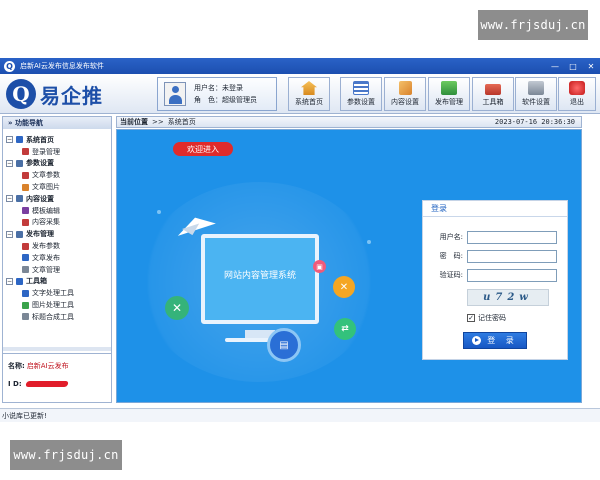 Image resolution: width=600 pixels, height=480 pixels. I want to click on nav-group-12: − 工具箱, so click(58, 282).